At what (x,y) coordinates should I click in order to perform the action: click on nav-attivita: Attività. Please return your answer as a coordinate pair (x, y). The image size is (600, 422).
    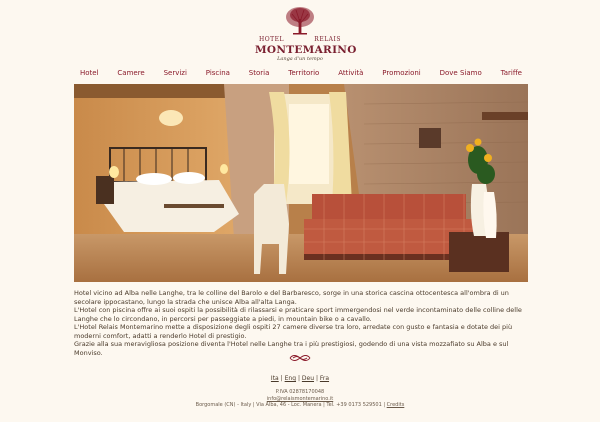
    Looking at the image, I should click on (350, 75).